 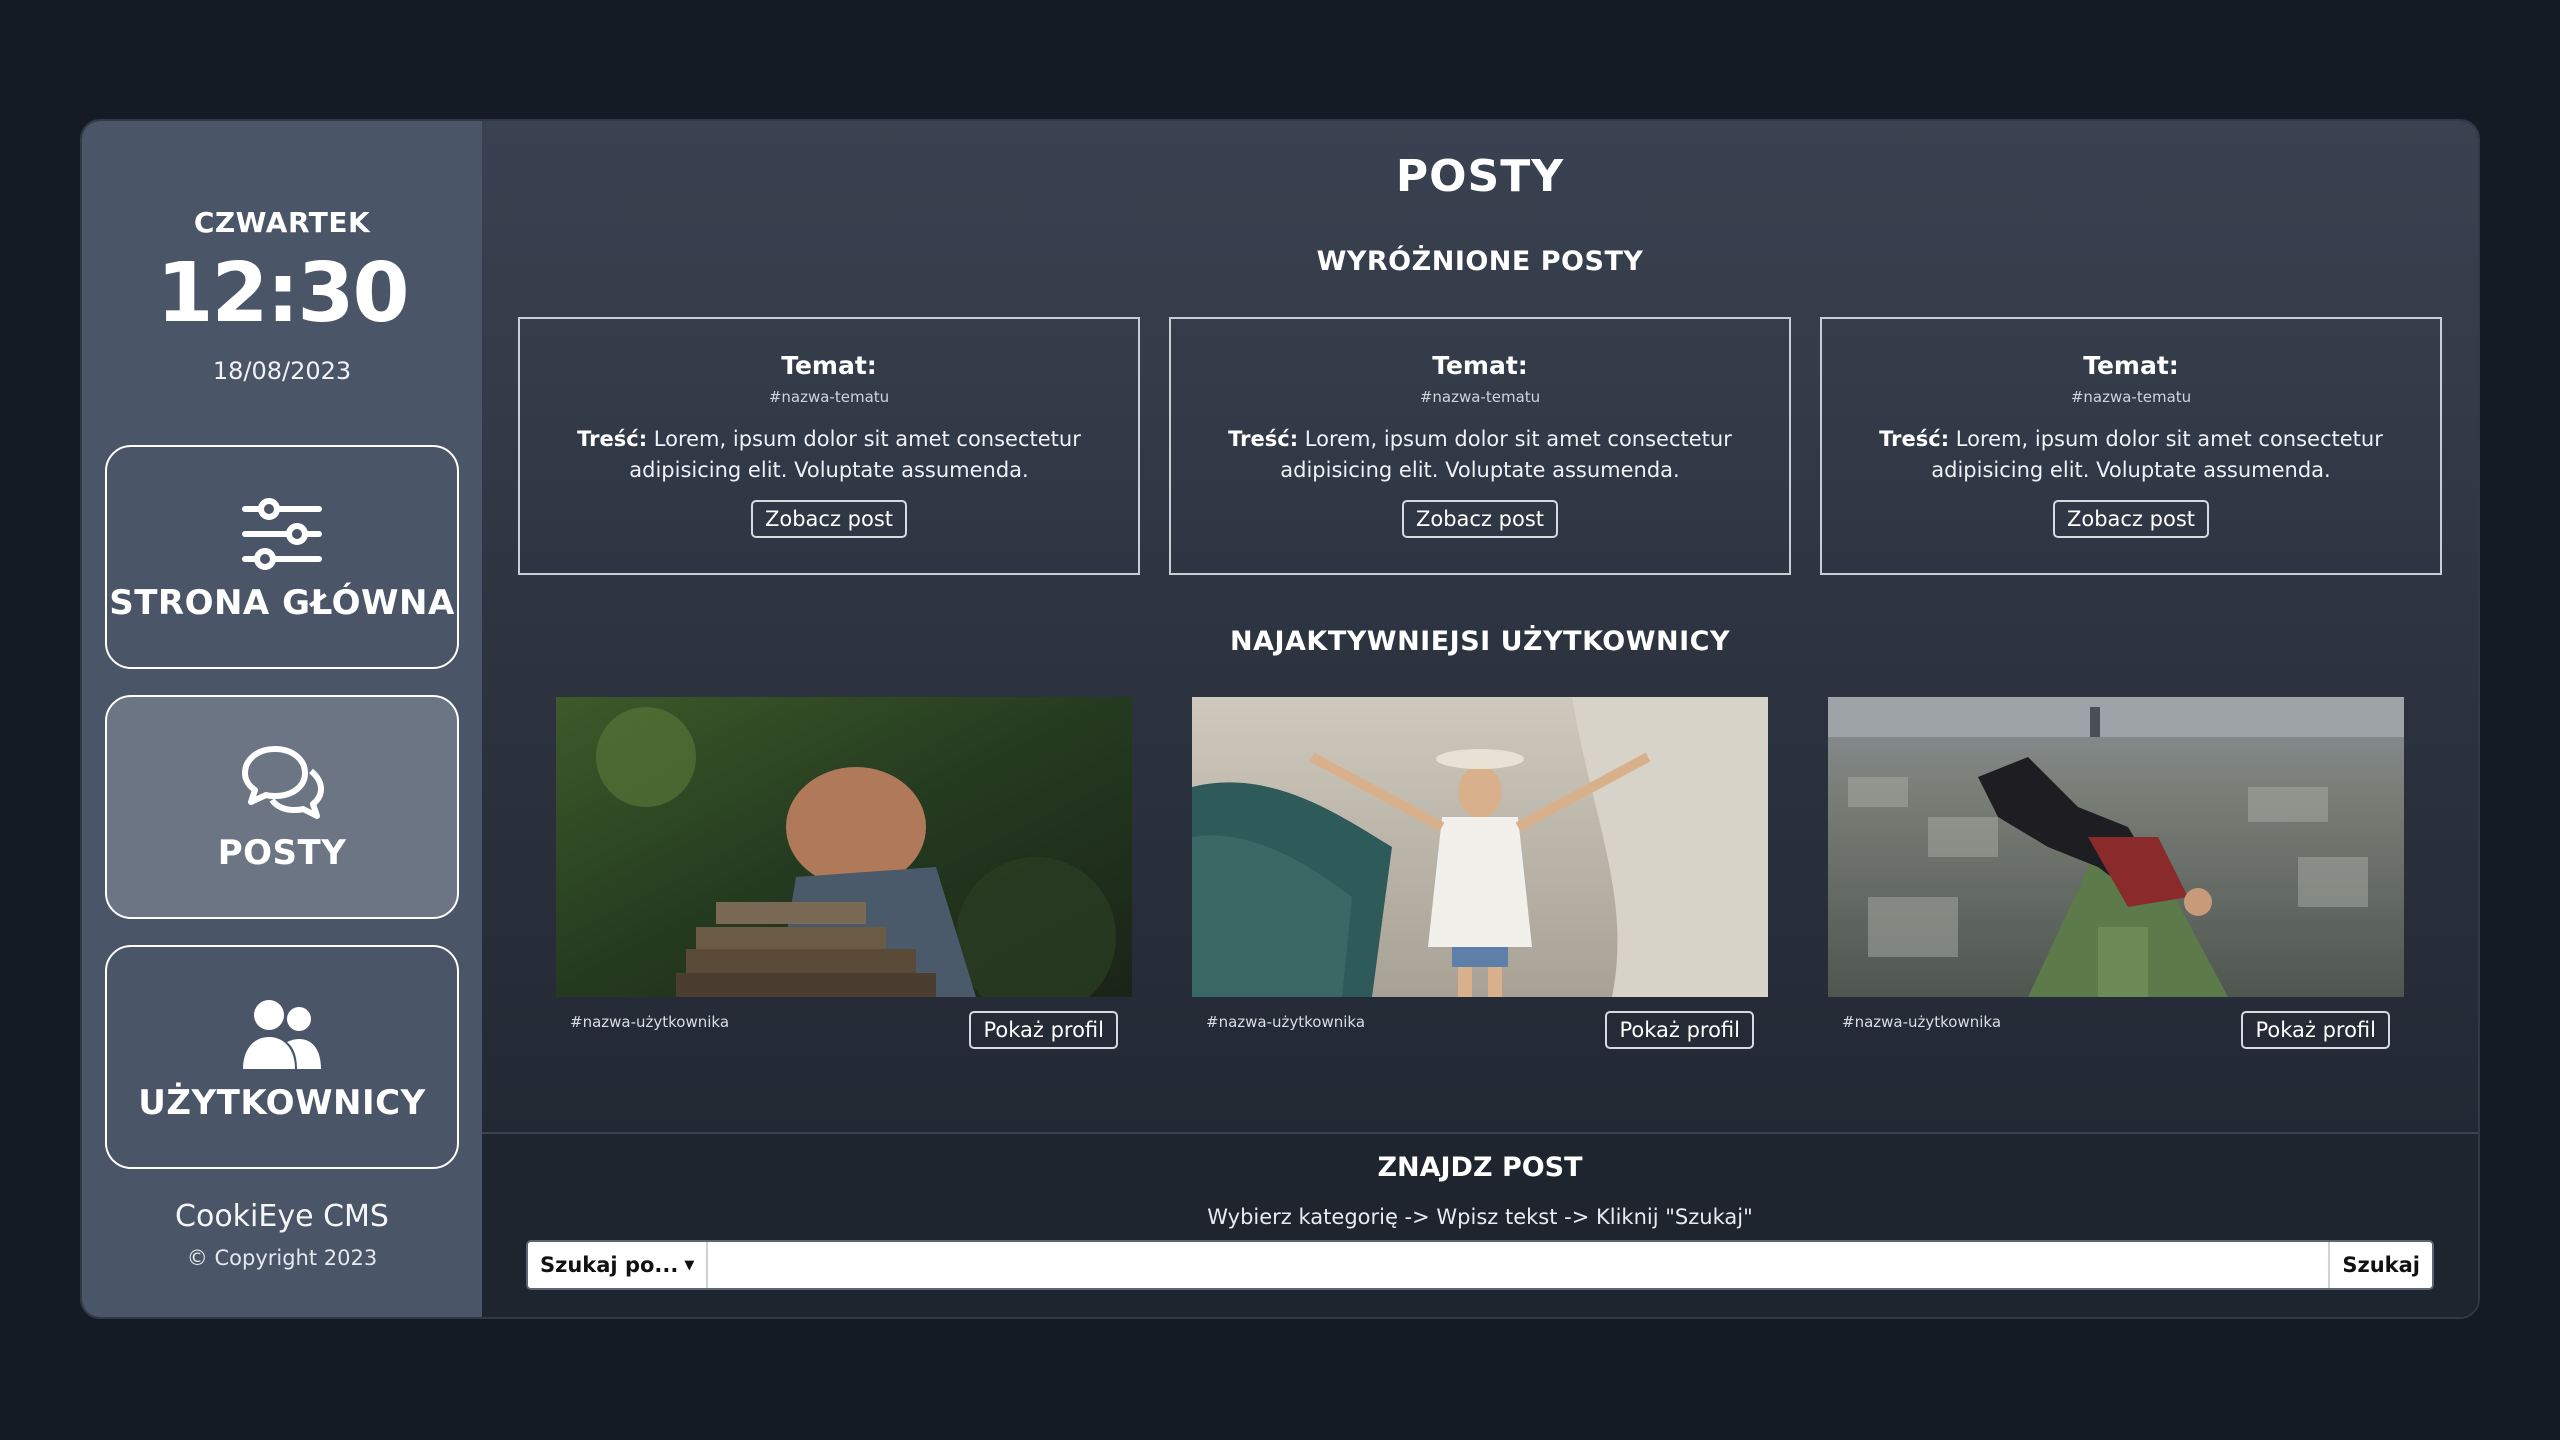 I want to click on featured-posts-title: WYRÓŻNIONE POSTY, so click(x=1480, y=261).